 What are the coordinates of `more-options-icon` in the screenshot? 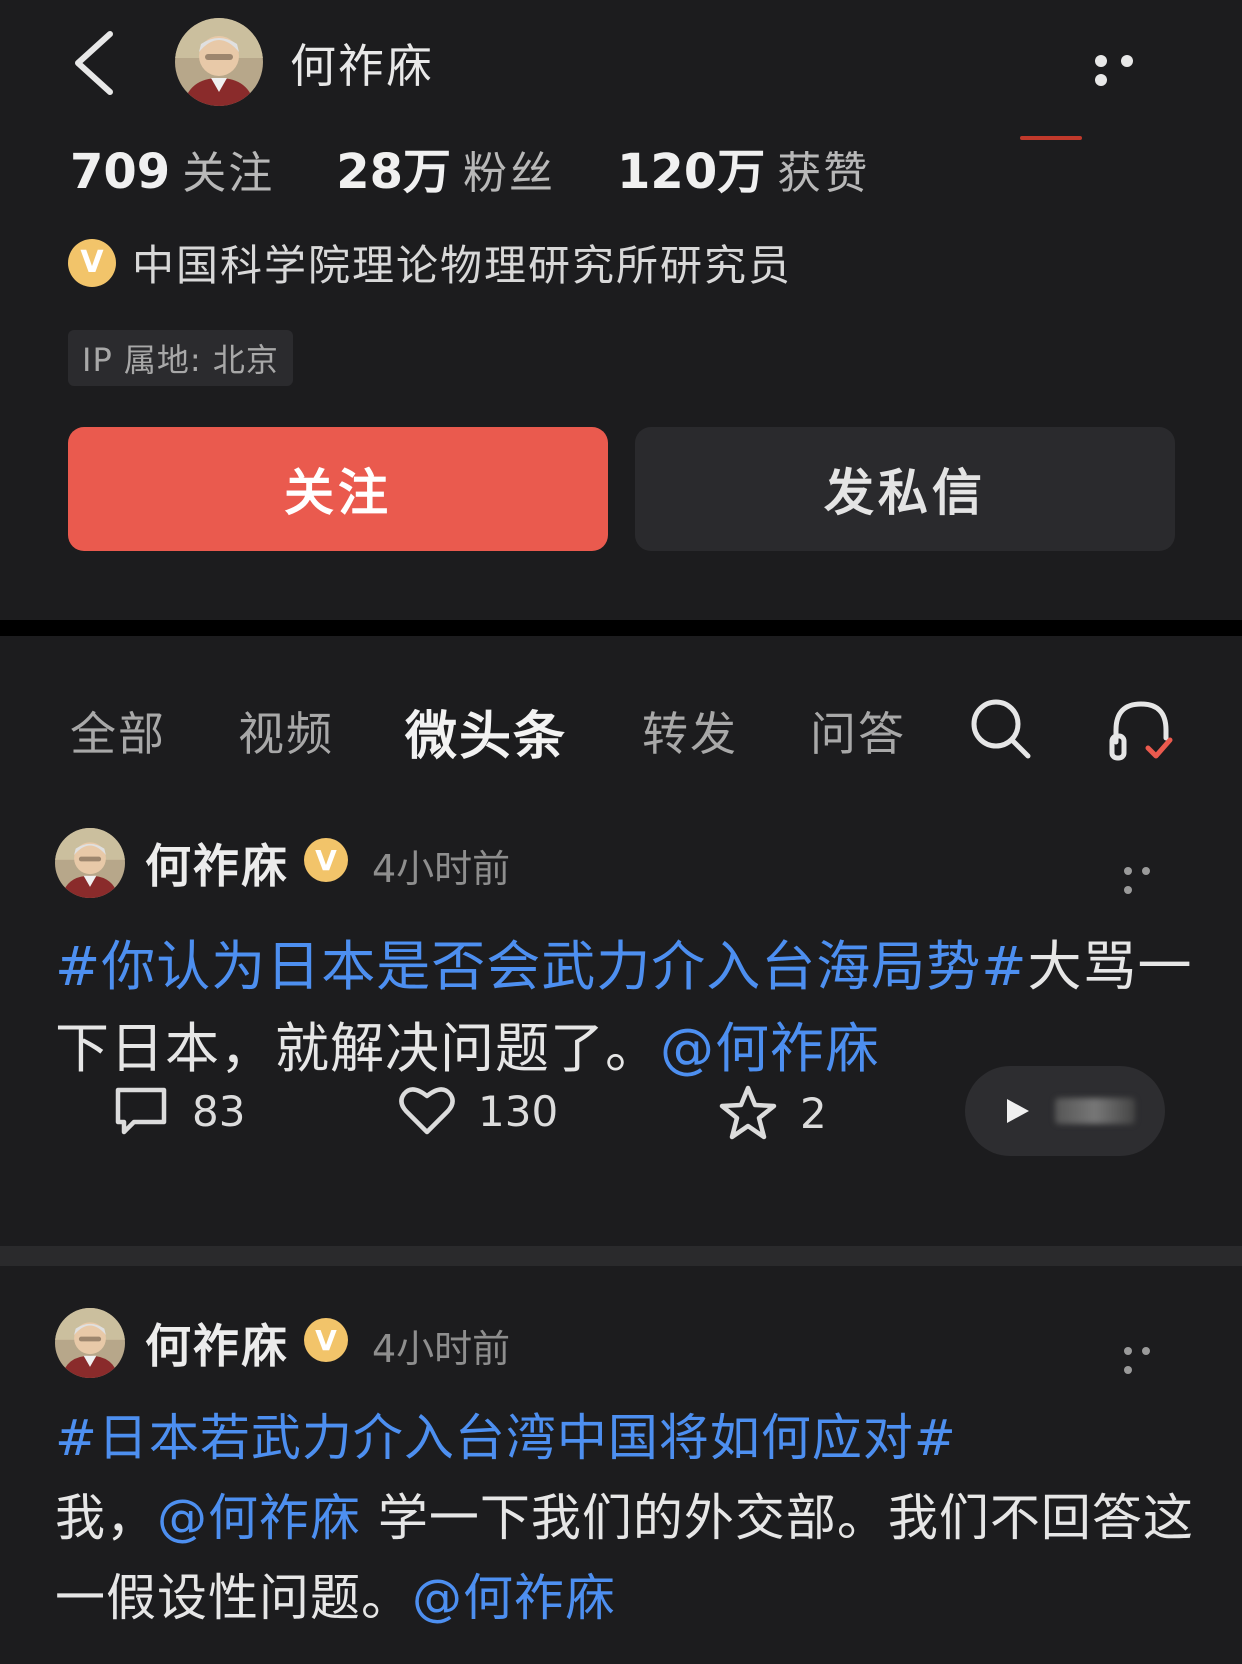 It's located at (1131, 69).